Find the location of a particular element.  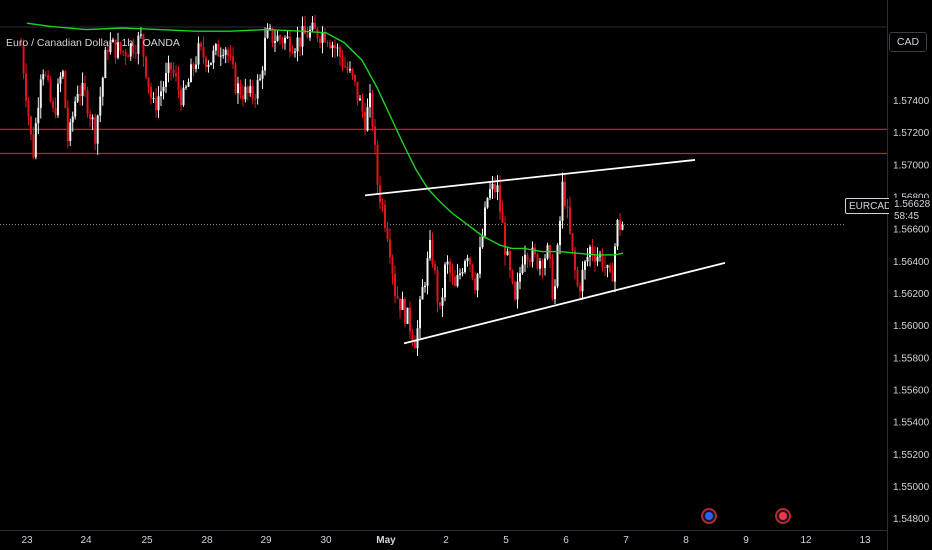

currency-button: CAD is located at coordinates (908, 42).